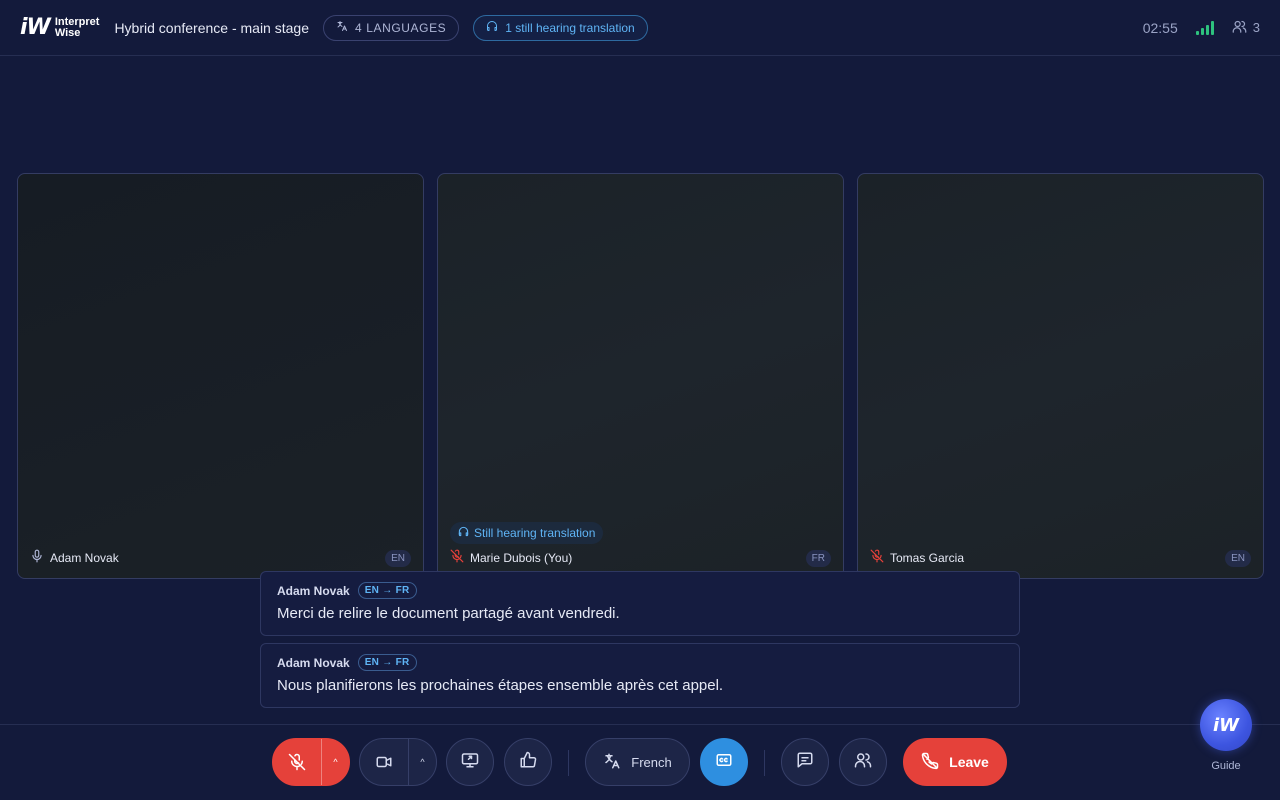 This screenshot has width=1280, height=800. I want to click on closed-captions-icon, so click(724, 762).